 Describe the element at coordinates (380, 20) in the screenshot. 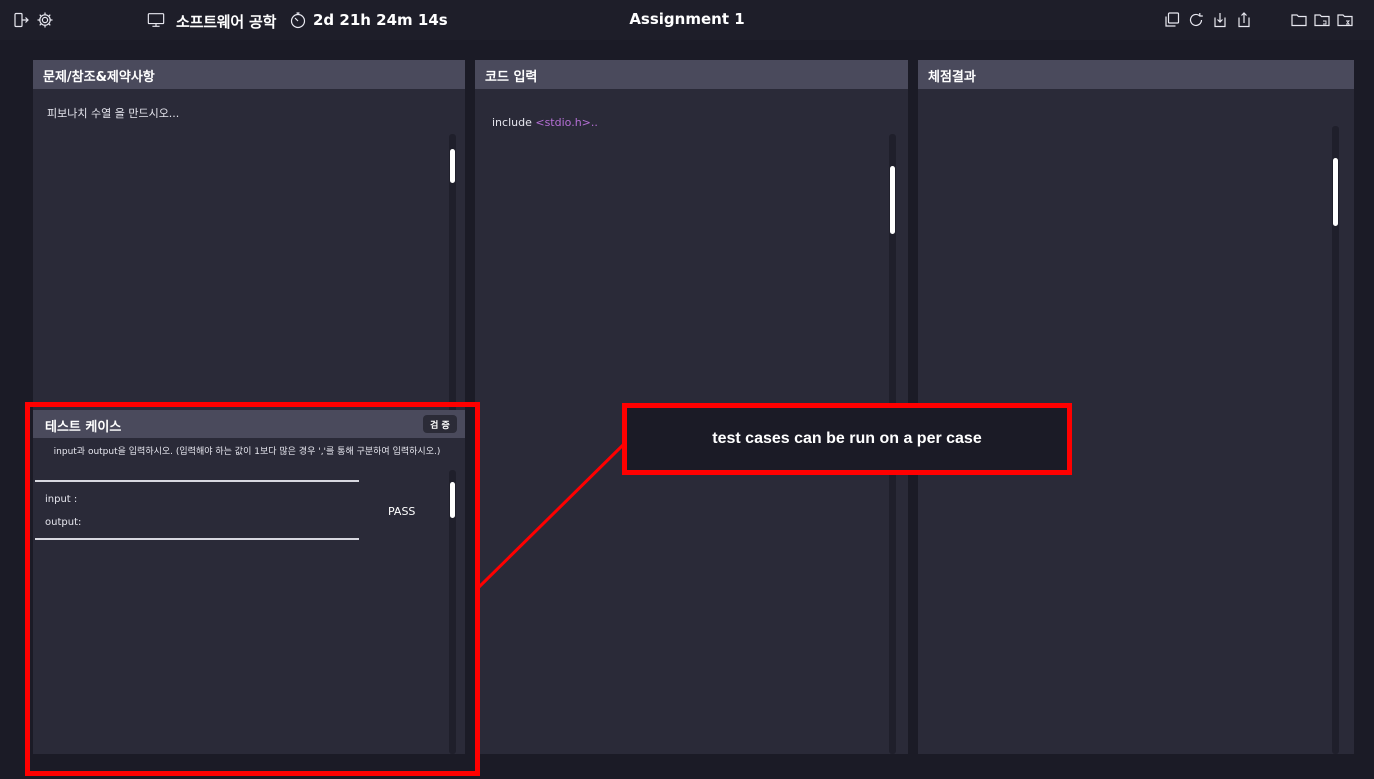

I see `time-remaining: 2d 21h 24m 14s` at that location.